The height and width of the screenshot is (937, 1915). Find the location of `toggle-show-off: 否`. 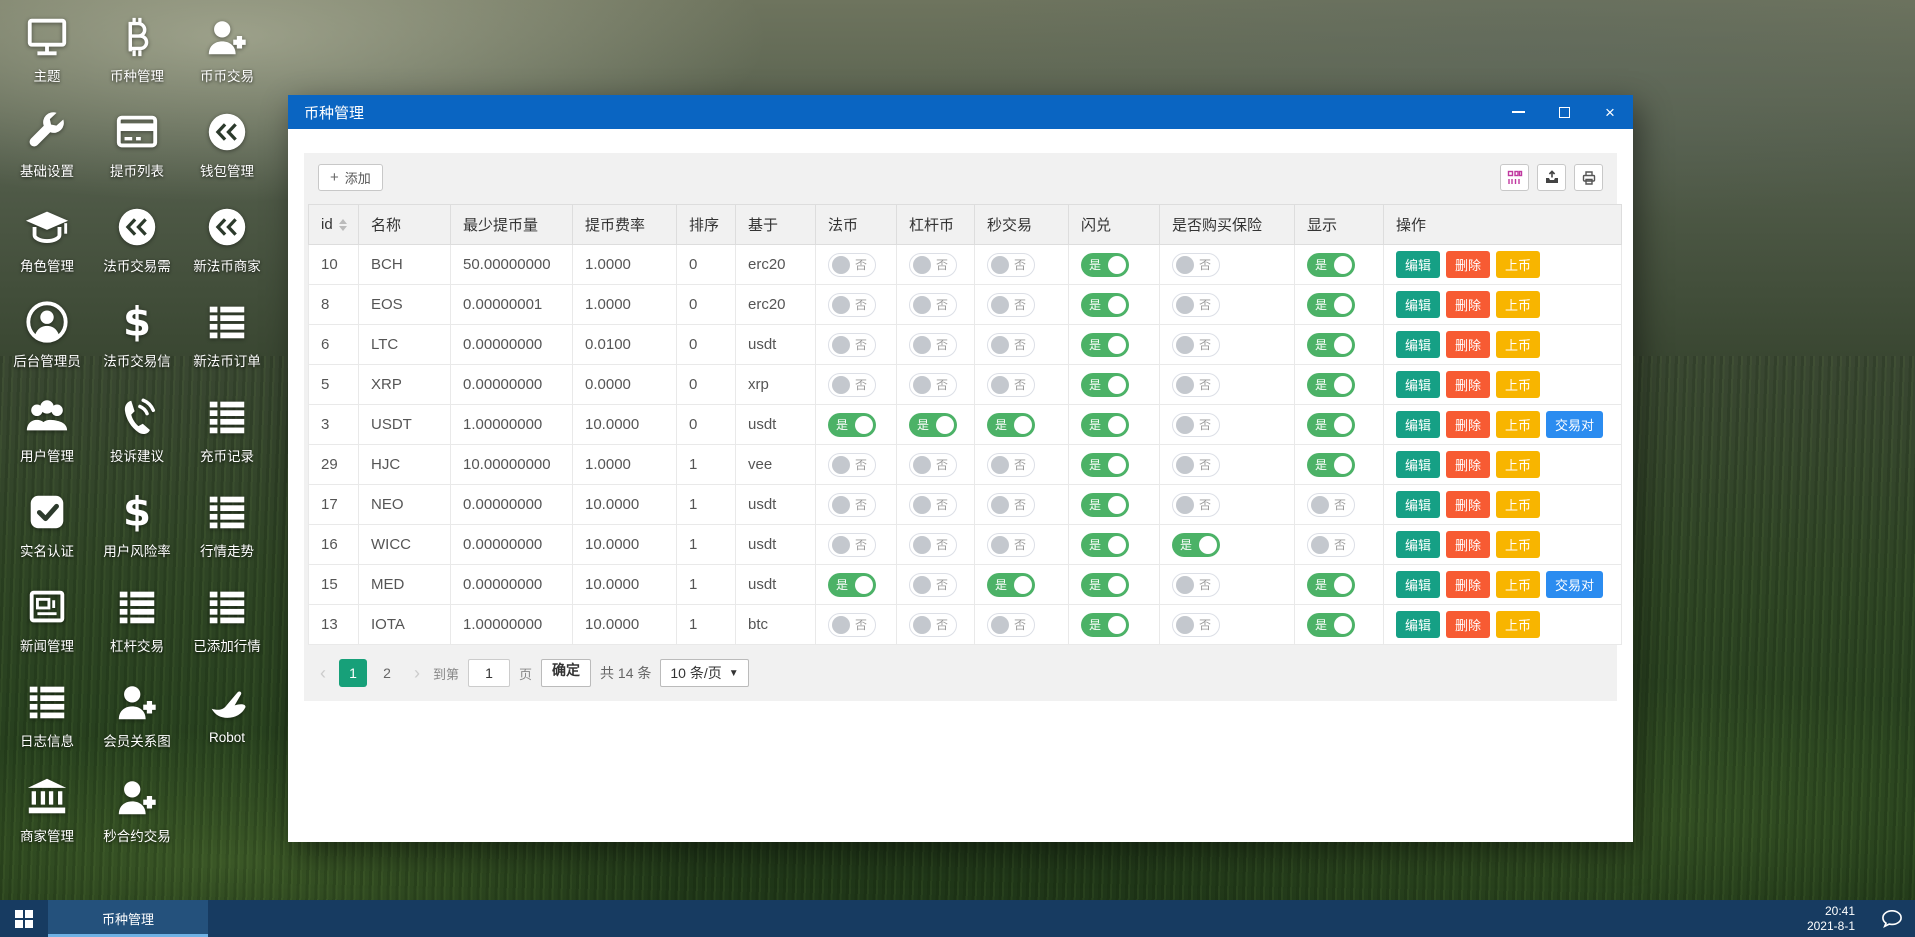

toggle-show-off: 否 is located at coordinates (1331, 544).